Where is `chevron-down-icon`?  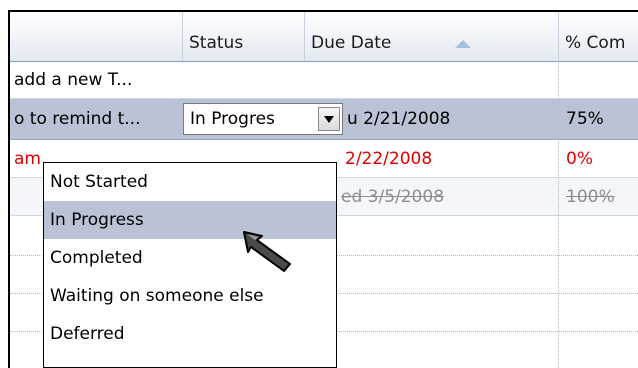
chevron-down-icon is located at coordinates (329, 119).